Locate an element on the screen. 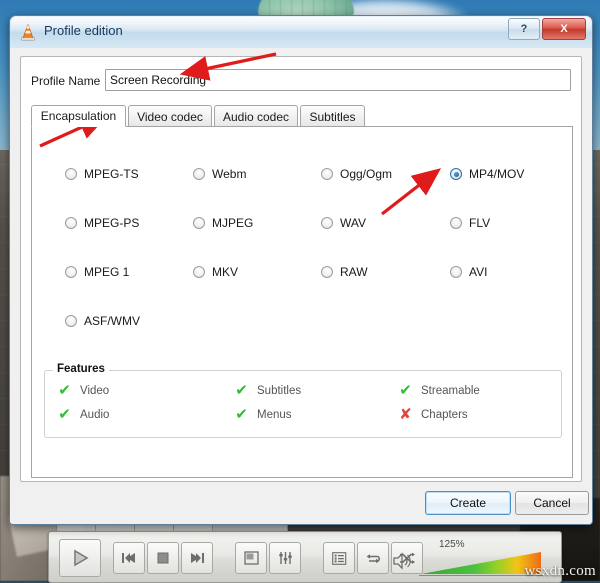  loop-button is located at coordinates (373, 558).